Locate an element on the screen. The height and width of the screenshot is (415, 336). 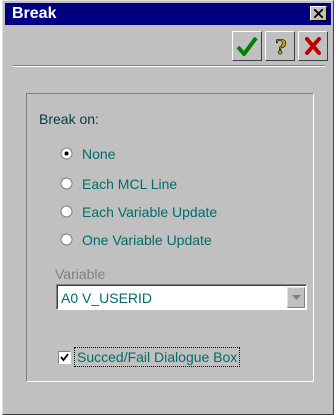
question-mark-icon: ? is located at coordinates (281, 46).